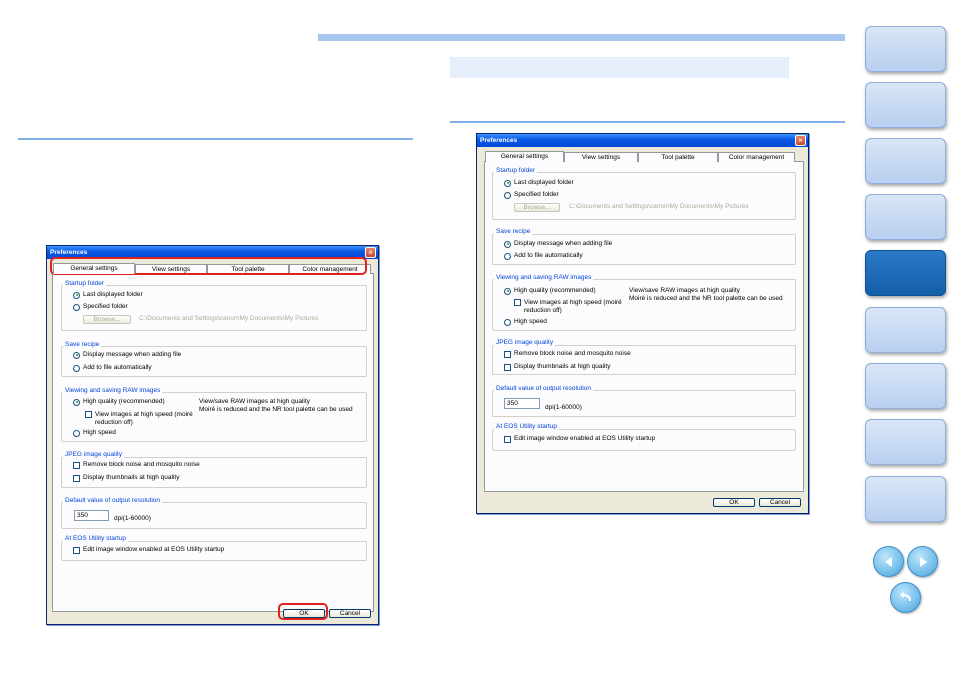  What do you see at coordinates (644, 249) in the screenshot?
I see `save-recipe-group` at bounding box center [644, 249].